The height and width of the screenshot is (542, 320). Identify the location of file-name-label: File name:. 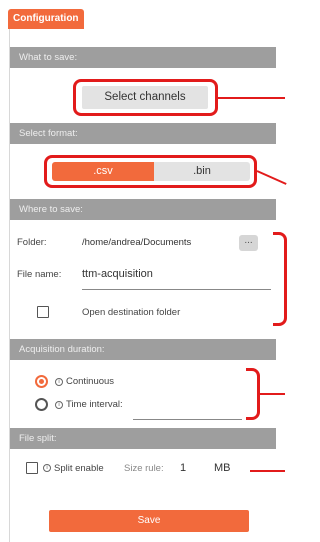
(39, 274).